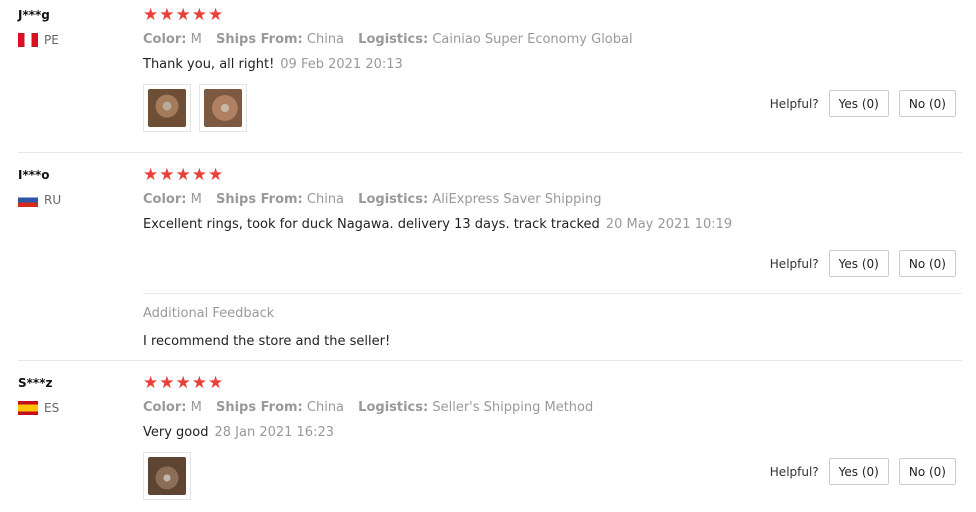 The width and height of the screenshot is (976, 512). What do you see at coordinates (34, 15) in the screenshot?
I see `reviewer-name: J***g` at bounding box center [34, 15].